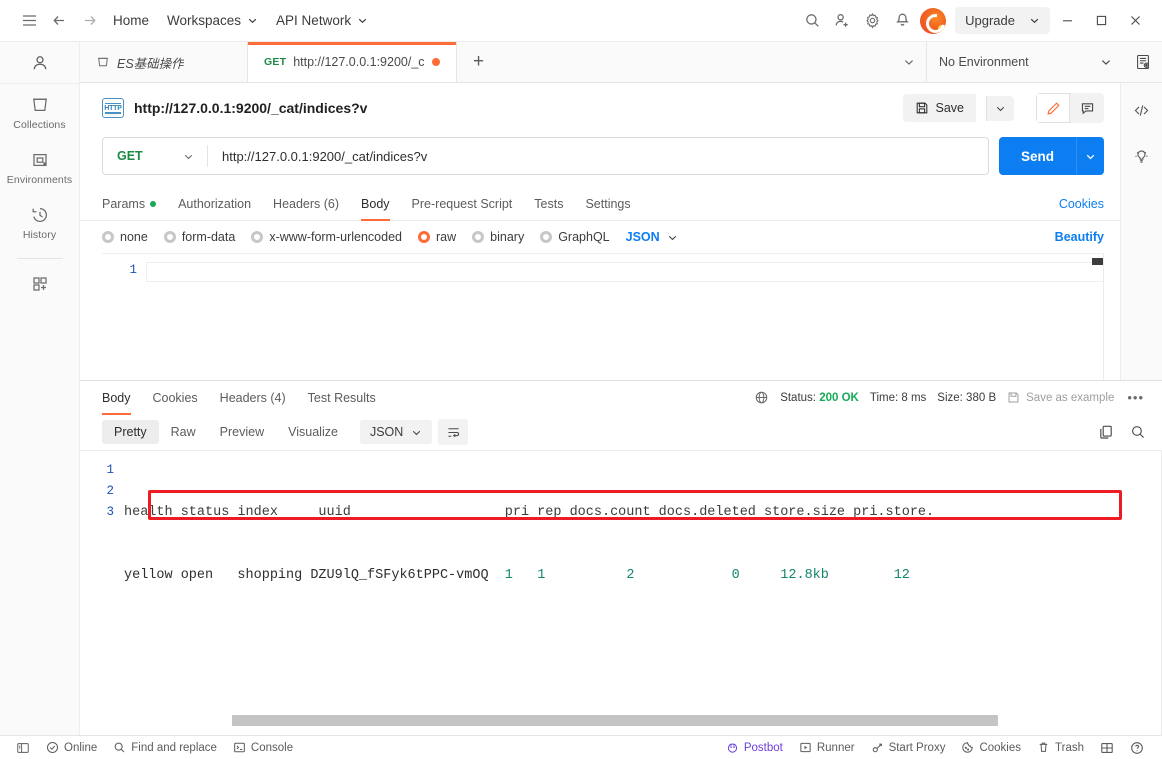 This screenshot has height=759, width=1162. Describe the element at coordinates (1025, 62) in the screenshot. I see `environment-selector: No Environment` at that location.